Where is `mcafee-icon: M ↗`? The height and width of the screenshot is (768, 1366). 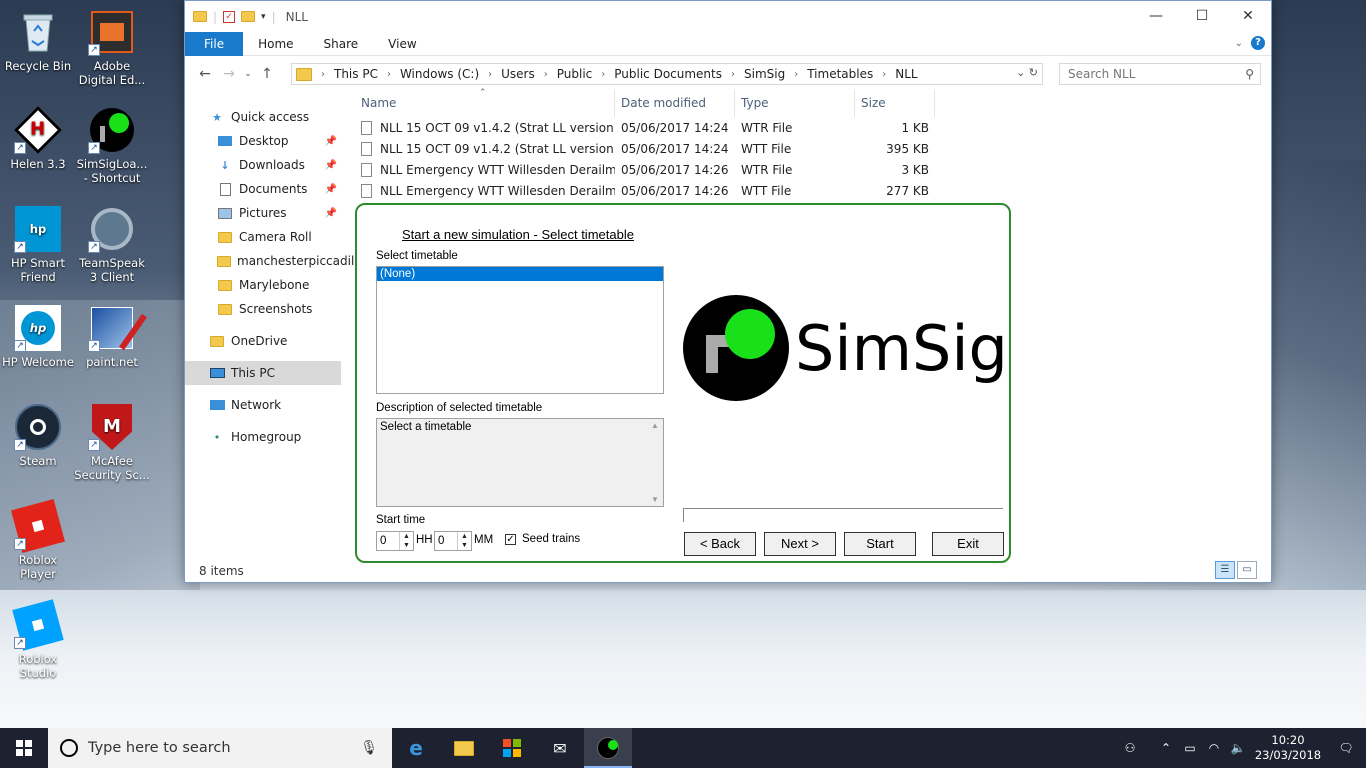 mcafee-icon: M ↗ is located at coordinates (112, 427).